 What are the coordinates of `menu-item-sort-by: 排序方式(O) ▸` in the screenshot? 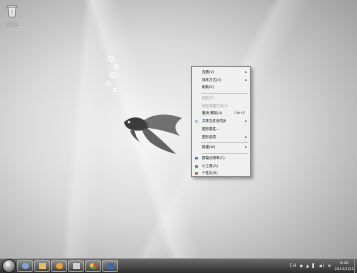 It's located at (221, 81).